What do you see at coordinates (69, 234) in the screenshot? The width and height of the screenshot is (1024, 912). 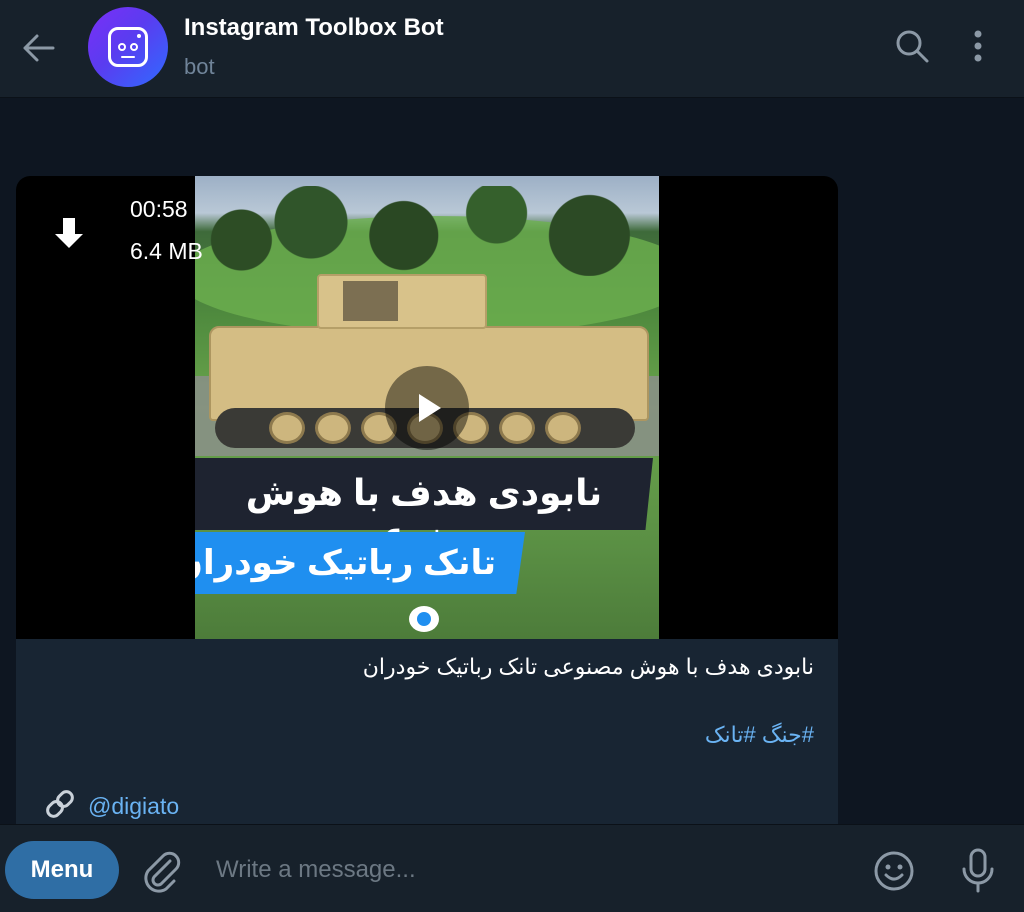 I see `download-arrow-icon` at bounding box center [69, 234].